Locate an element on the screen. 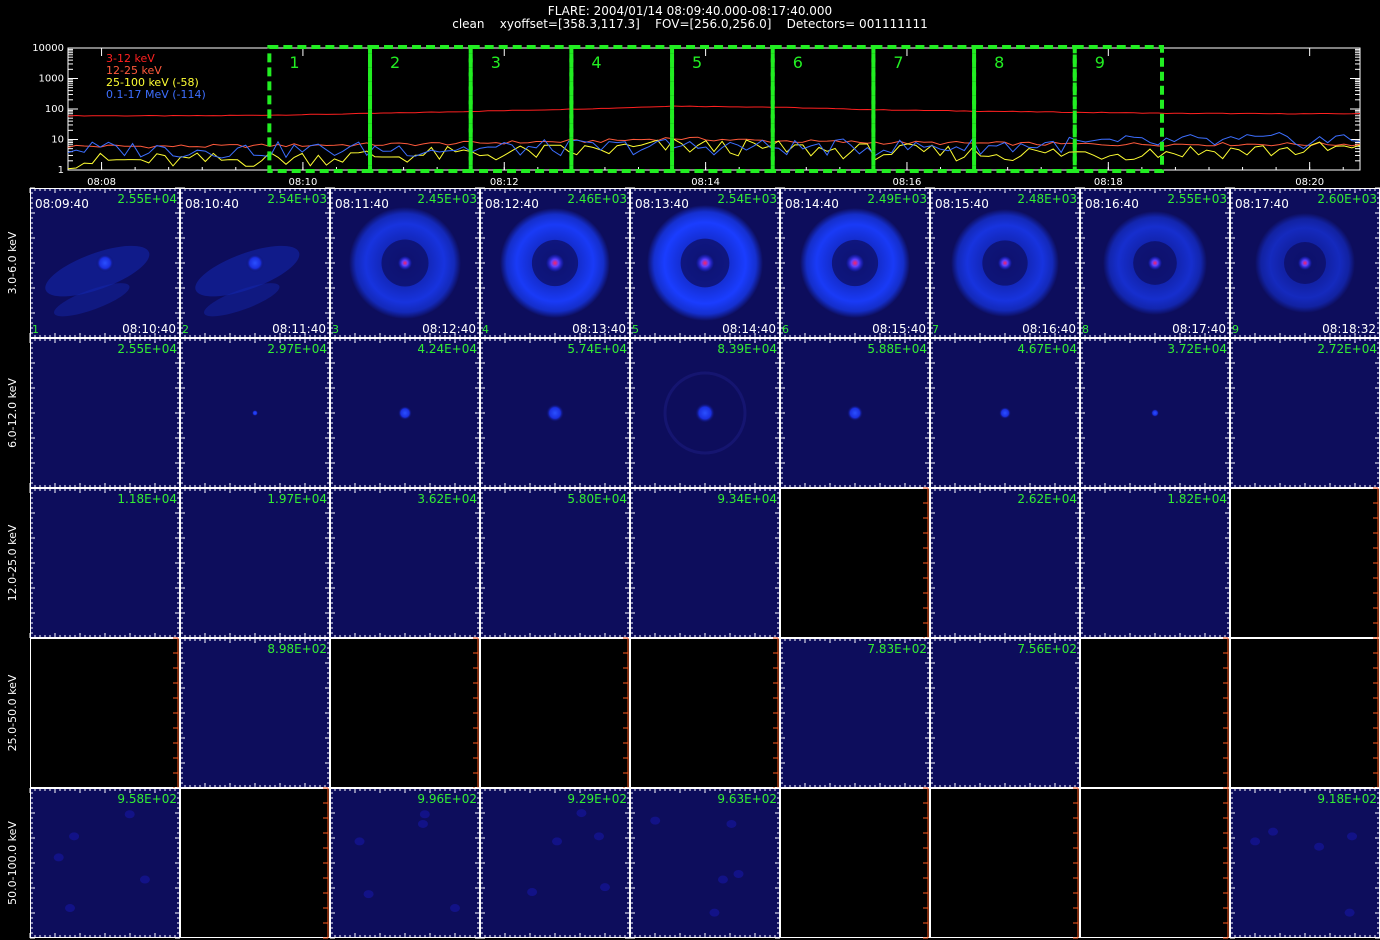  peak-value: 4.24E+04 is located at coordinates (447, 349).